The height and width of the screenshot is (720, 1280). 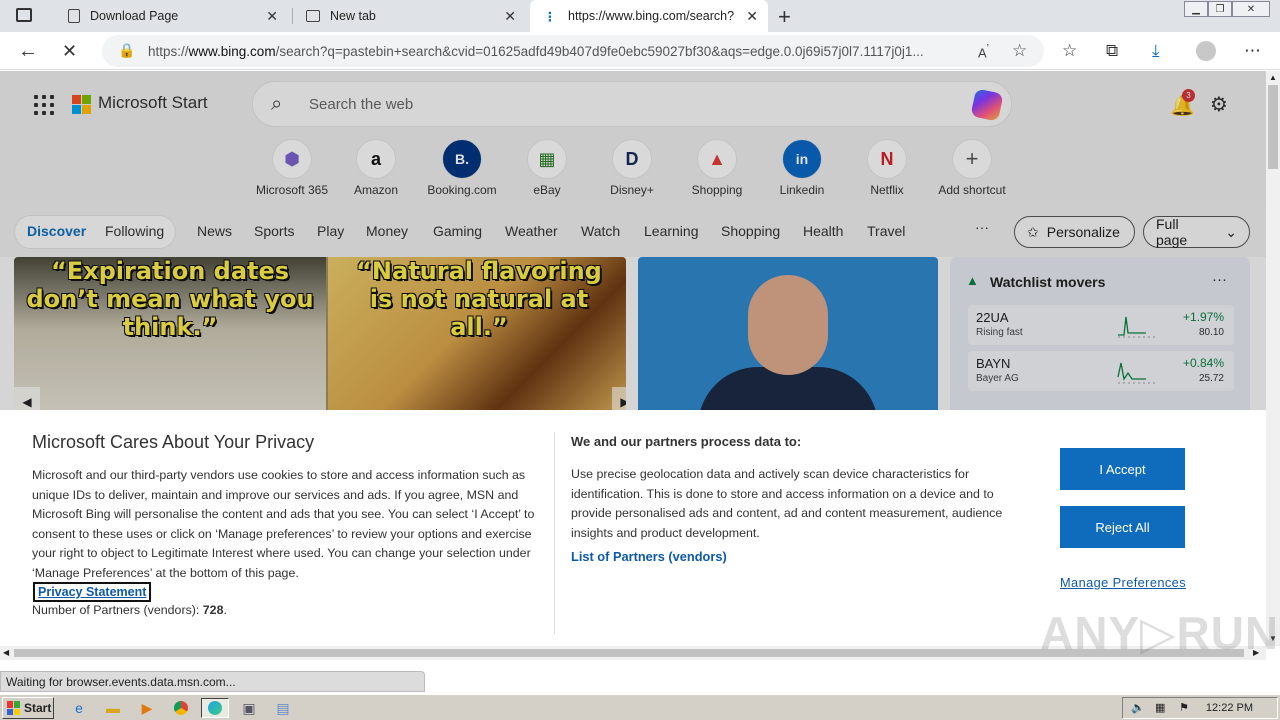 I want to click on start-button: Start, so click(x=28, y=708).